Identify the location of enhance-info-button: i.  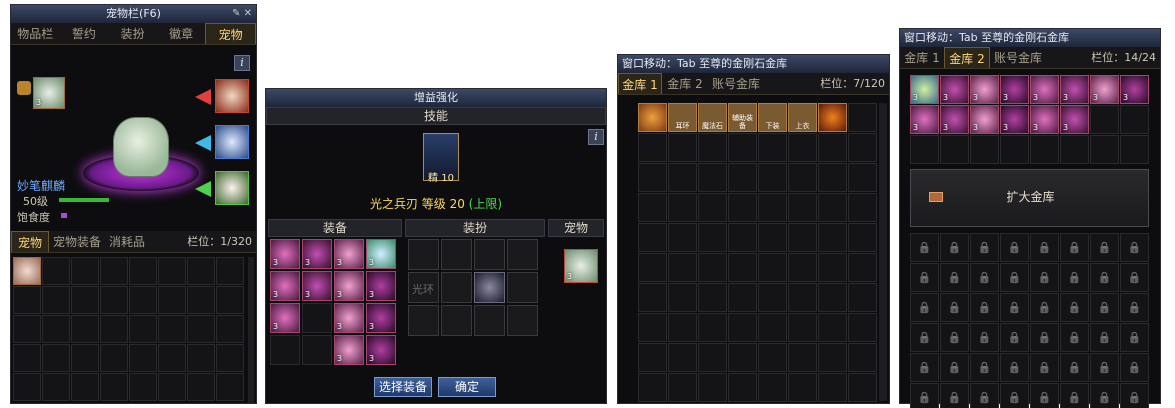
(596, 137).